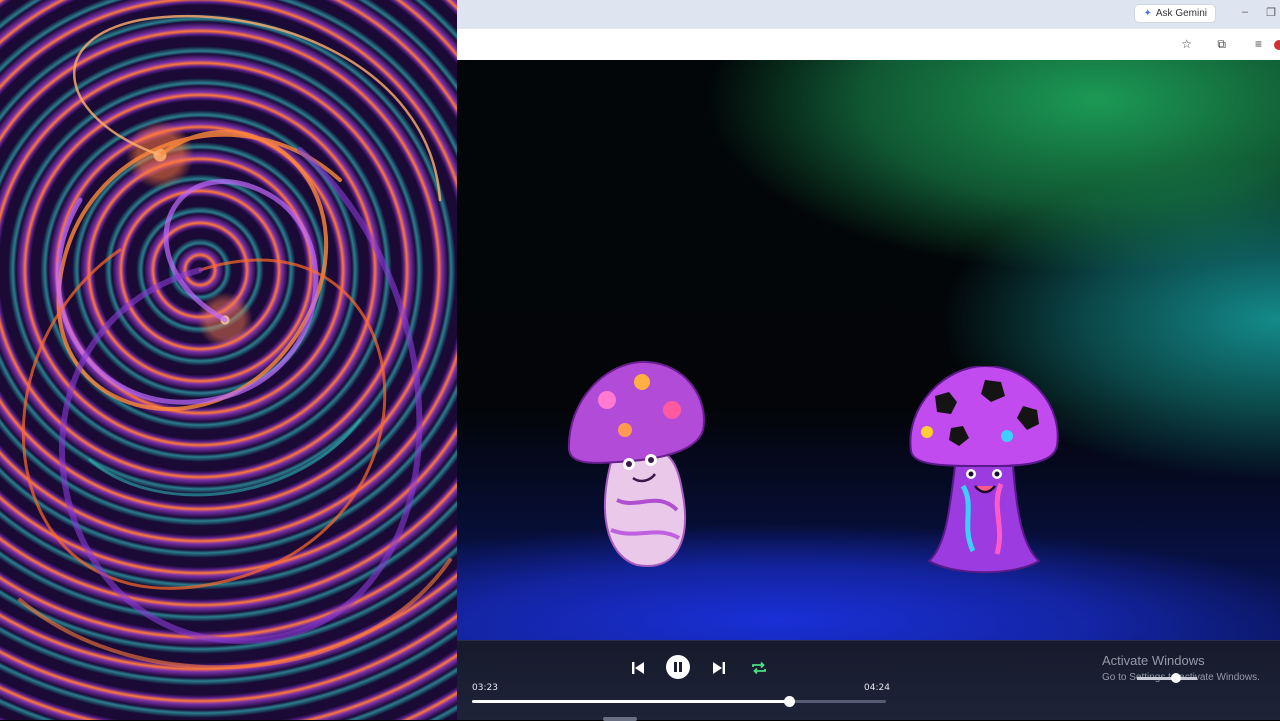 Image resolution: width=1280 pixels, height=721 pixels. Describe the element at coordinates (1258, 44) in the screenshot. I see `media-control-icon: ≡` at that location.